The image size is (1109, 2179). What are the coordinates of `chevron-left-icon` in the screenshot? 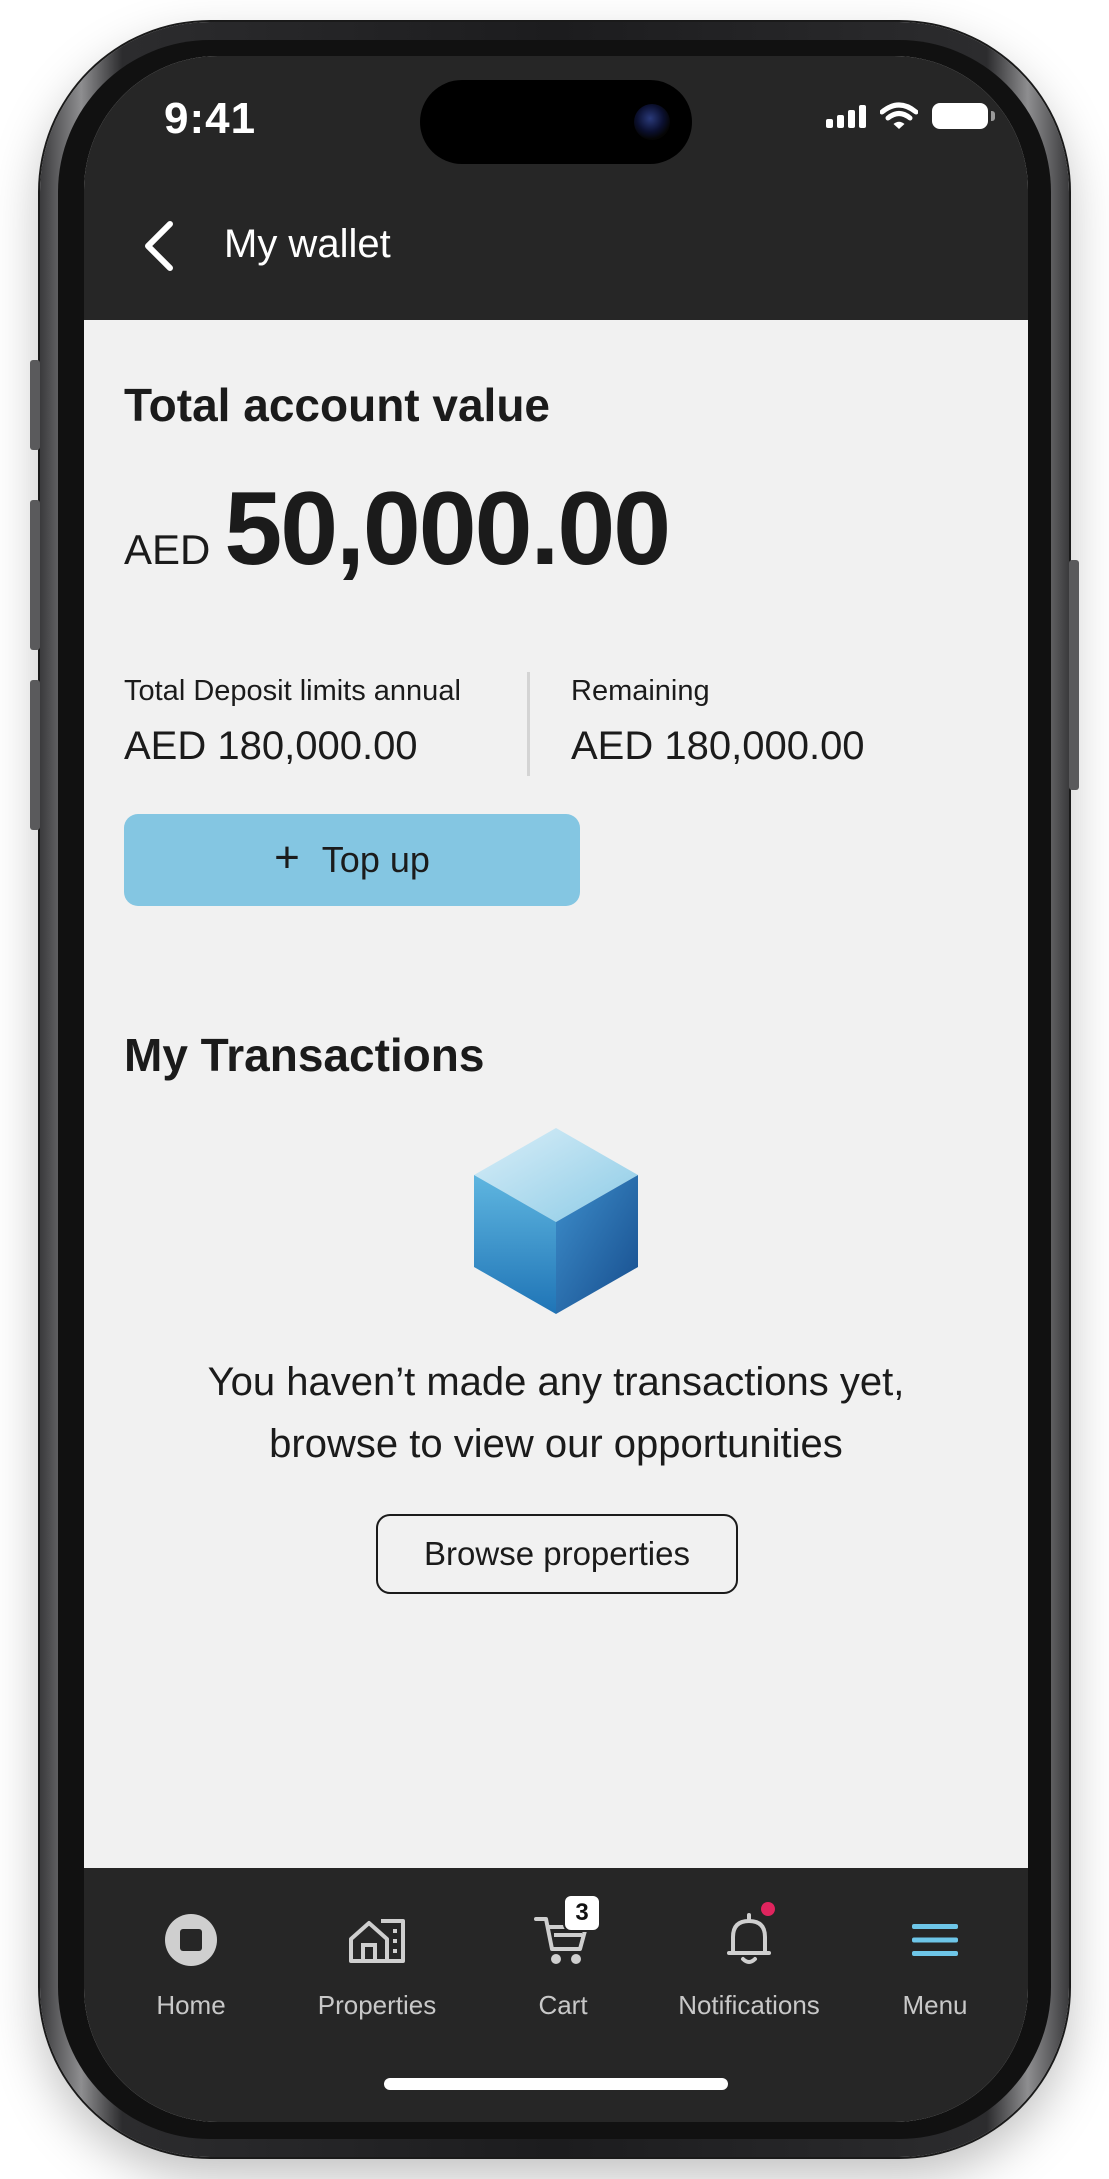 It's located at (159, 246).